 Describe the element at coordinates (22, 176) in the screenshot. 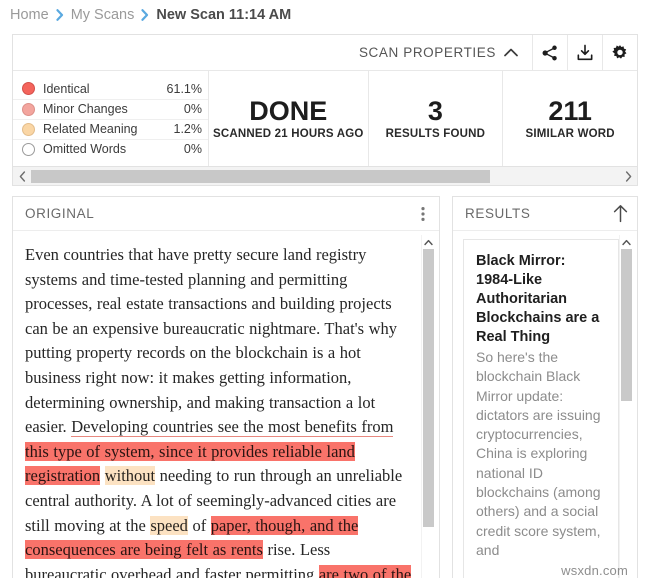

I see `chevron-left-icon` at that location.